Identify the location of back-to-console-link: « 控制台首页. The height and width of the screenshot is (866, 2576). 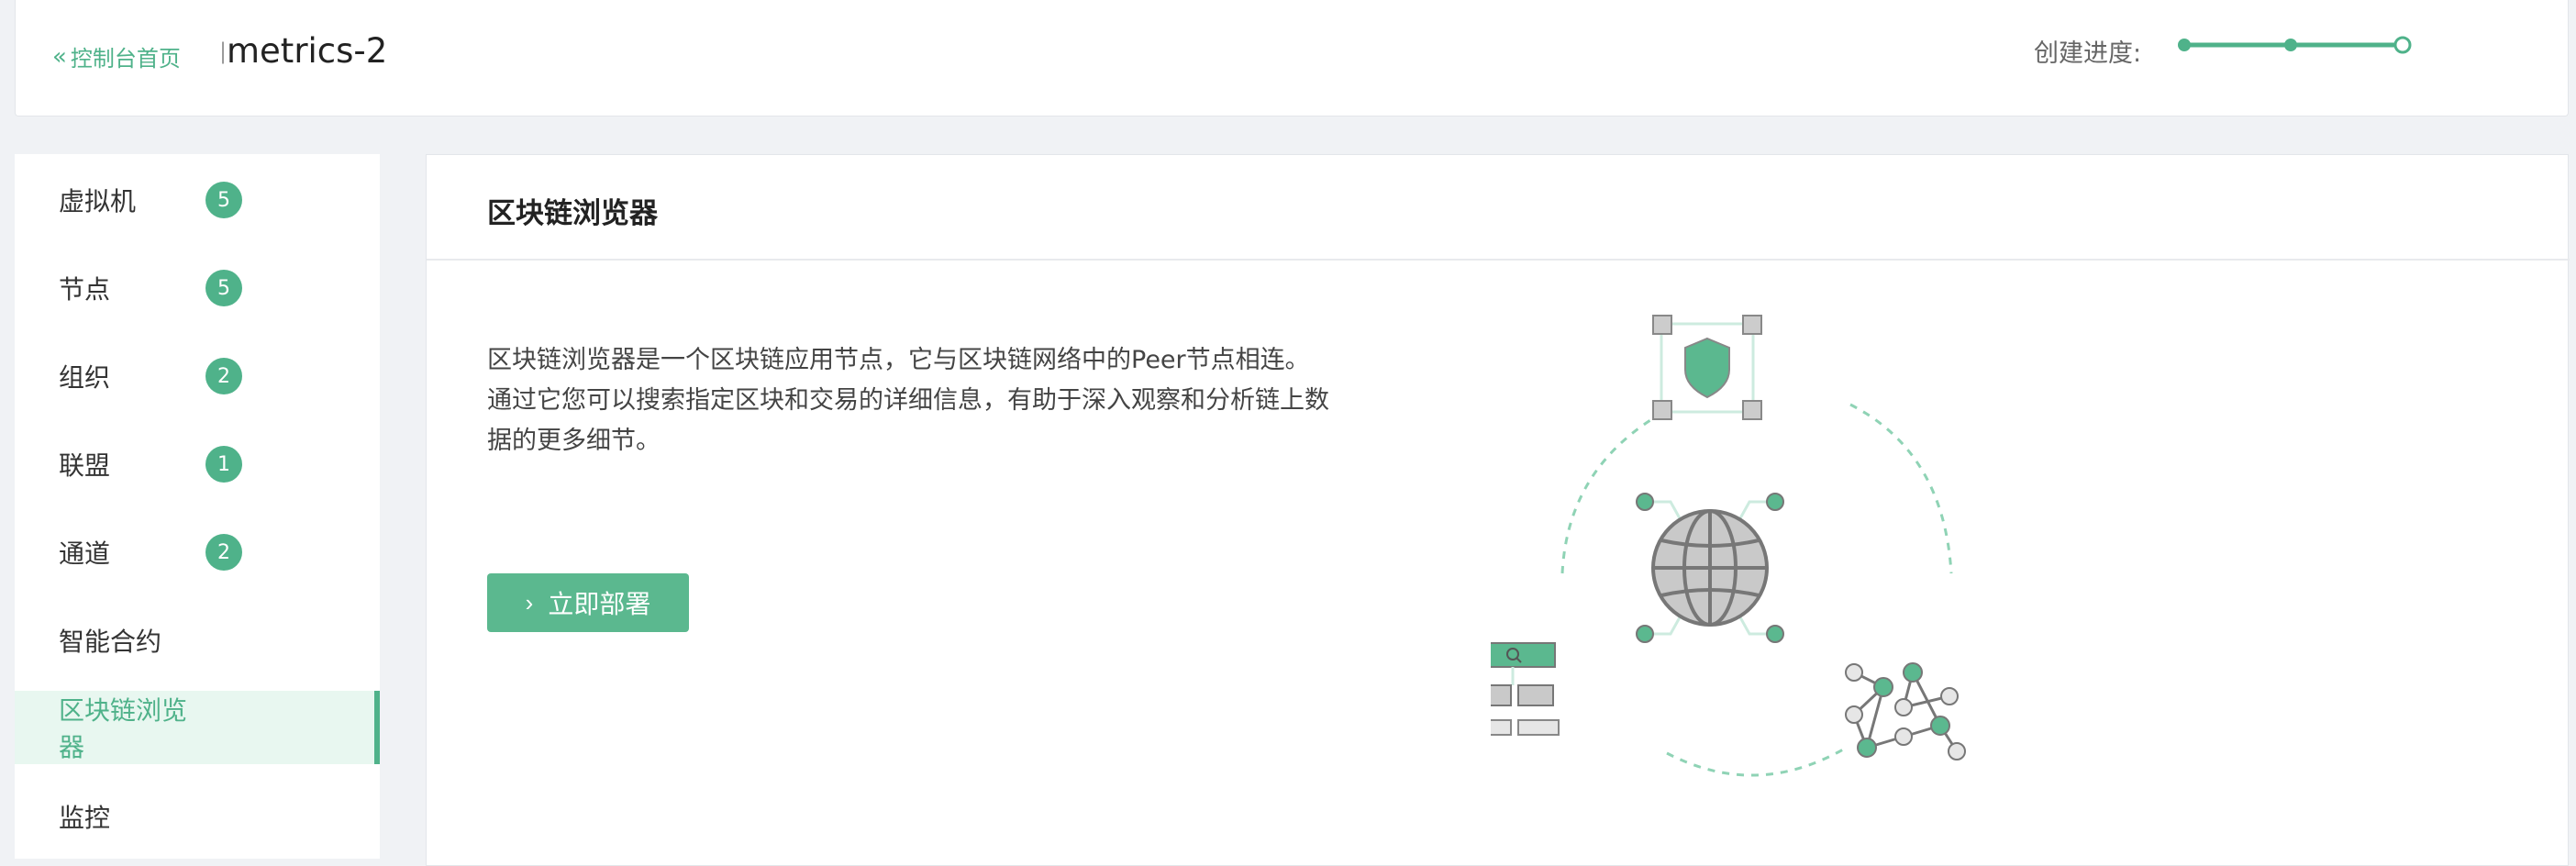
(116, 56).